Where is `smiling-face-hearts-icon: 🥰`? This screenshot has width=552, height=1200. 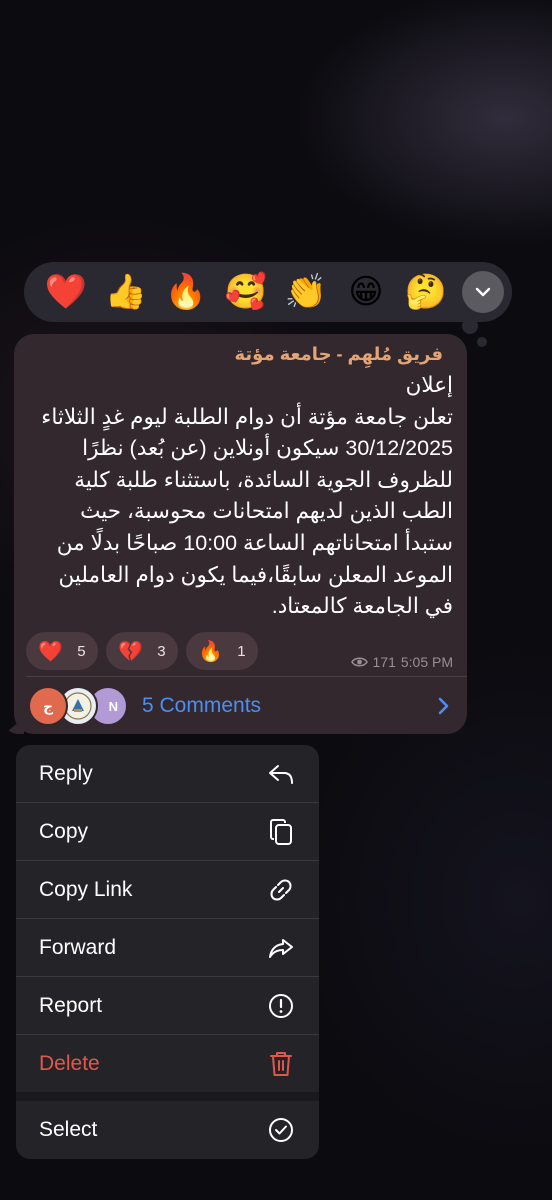 smiling-face-hearts-icon: 🥰 is located at coordinates (246, 292).